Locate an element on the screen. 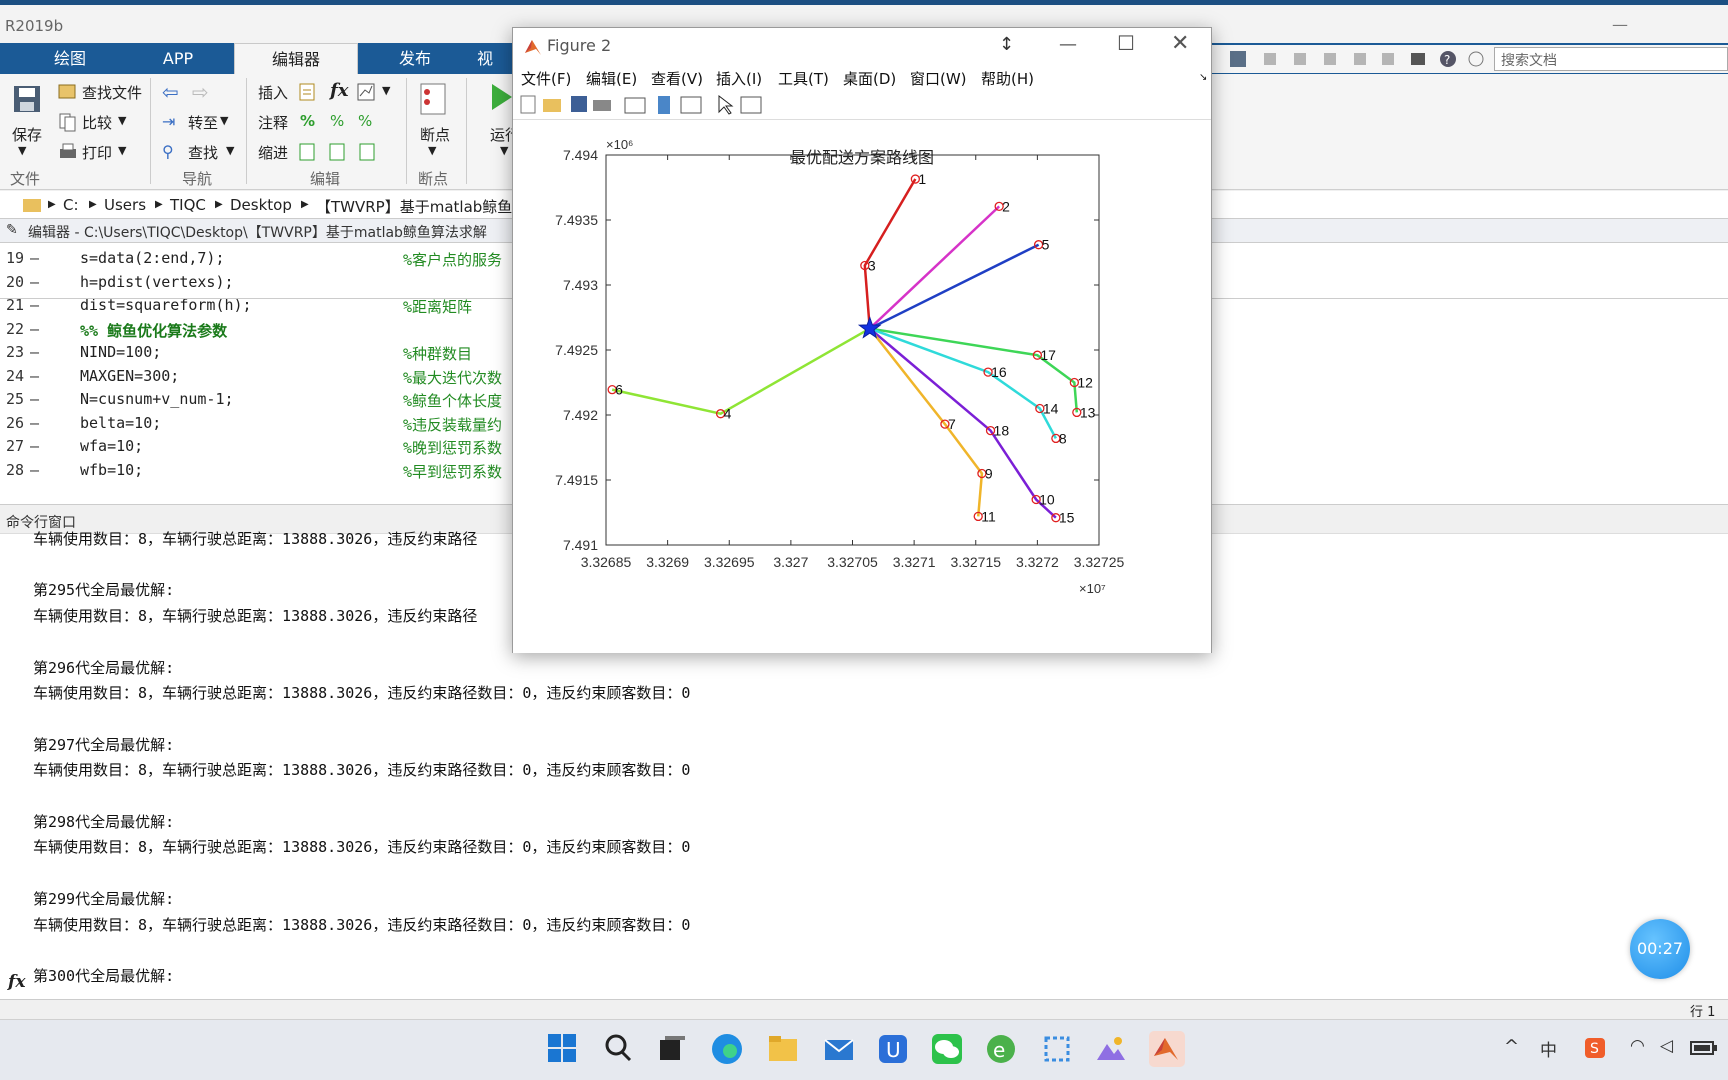  photos-icon is located at coordinates (1111, 1049).